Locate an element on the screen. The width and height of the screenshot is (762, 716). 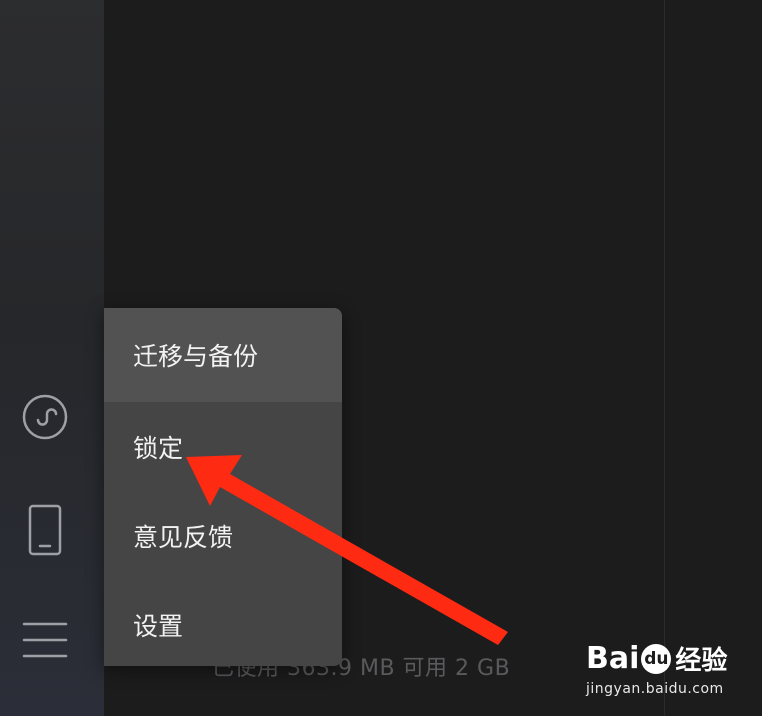
menu-item-settings: 设置 is located at coordinates (223, 623).